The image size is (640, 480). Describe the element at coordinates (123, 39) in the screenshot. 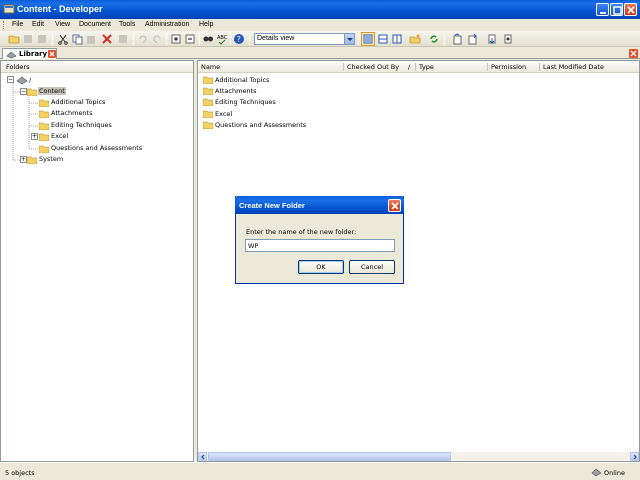

I see `properties-icon` at that location.